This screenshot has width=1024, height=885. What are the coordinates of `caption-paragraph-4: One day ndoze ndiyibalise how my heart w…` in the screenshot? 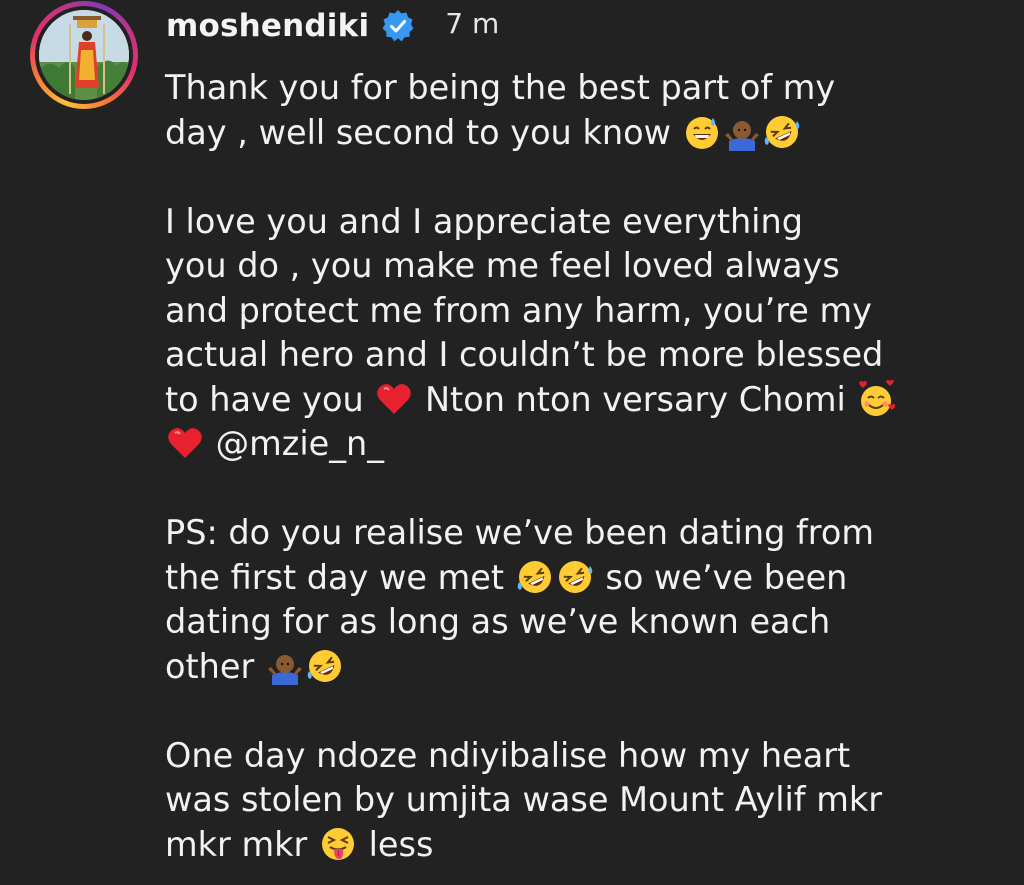 It's located at (590, 801).